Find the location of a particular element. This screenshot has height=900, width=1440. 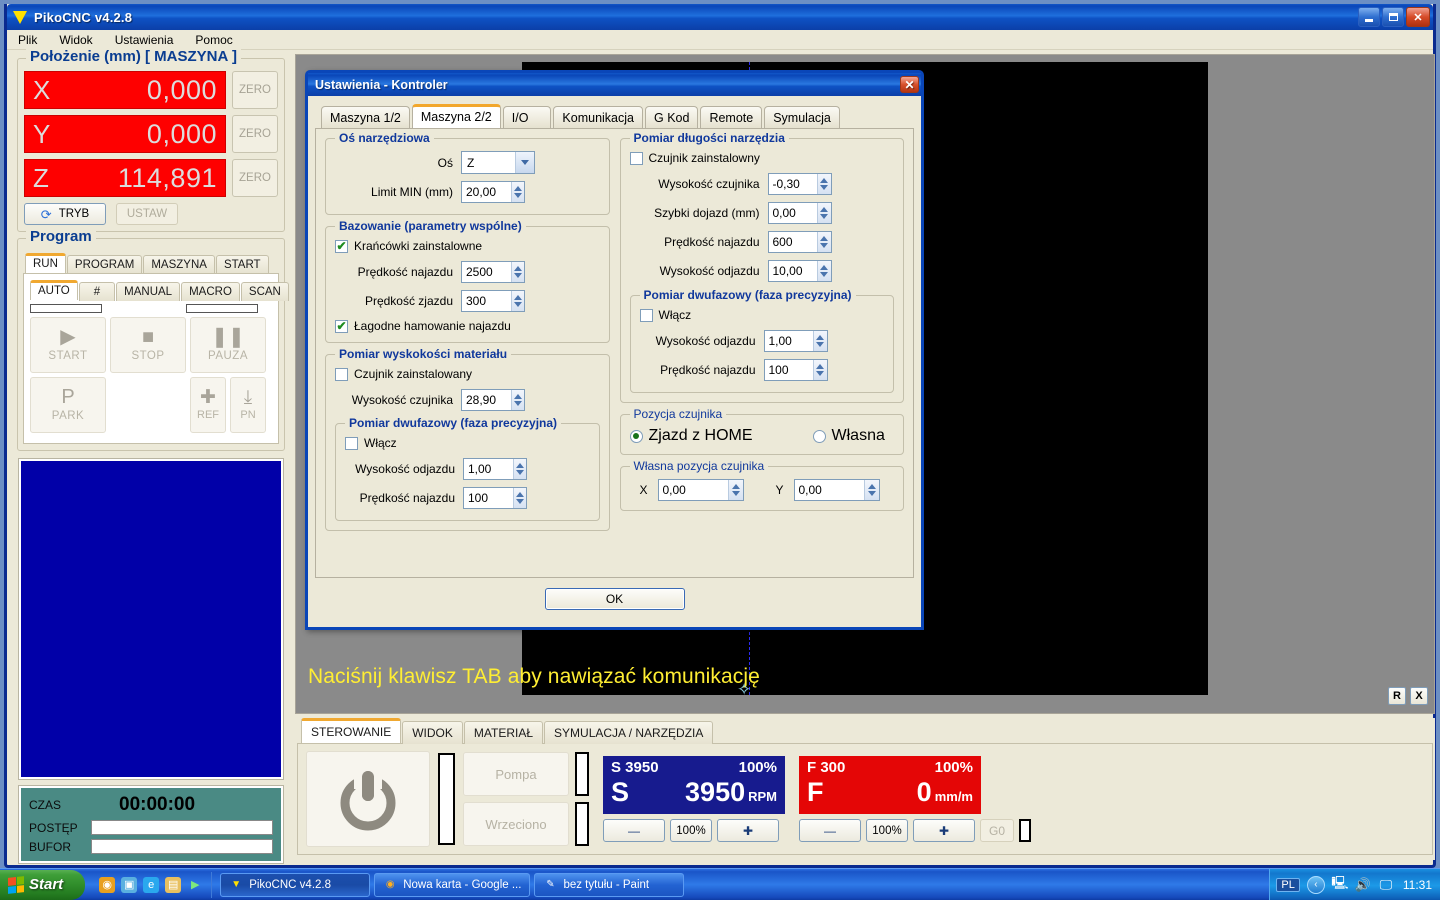

menu-item-plik: Plik is located at coordinates (27, 40).